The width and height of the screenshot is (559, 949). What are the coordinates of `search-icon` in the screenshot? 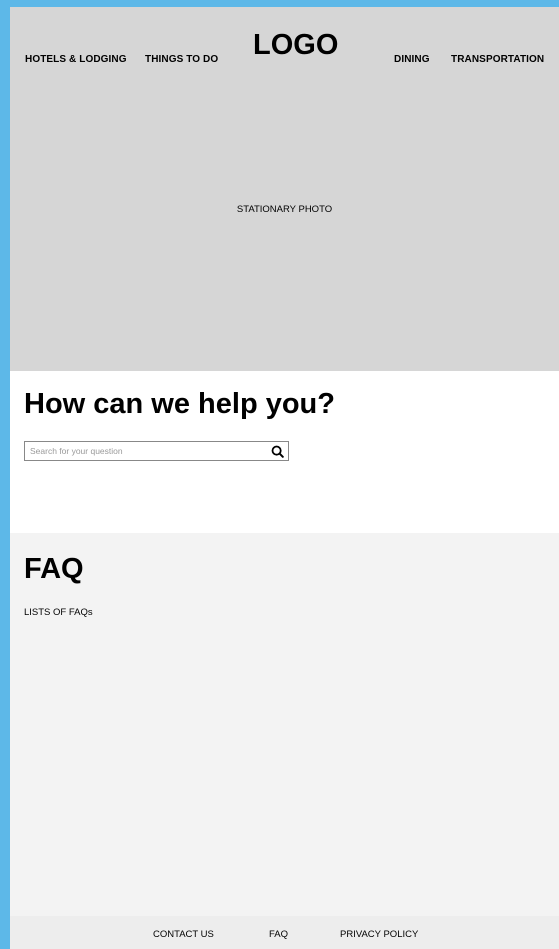 It's located at (277, 451).